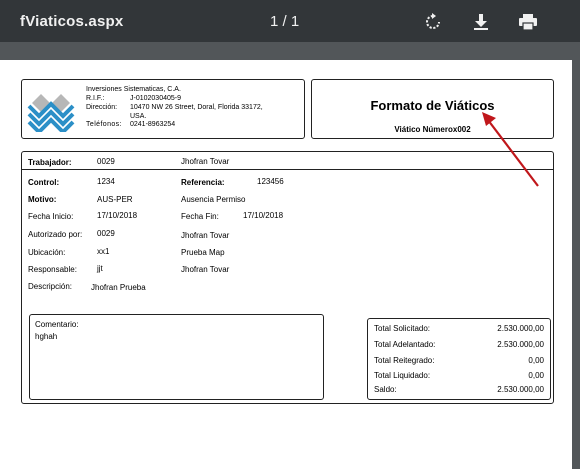  What do you see at coordinates (270, 181) in the screenshot?
I see `referencia-value: 123456` at bounding box center [270, 181].